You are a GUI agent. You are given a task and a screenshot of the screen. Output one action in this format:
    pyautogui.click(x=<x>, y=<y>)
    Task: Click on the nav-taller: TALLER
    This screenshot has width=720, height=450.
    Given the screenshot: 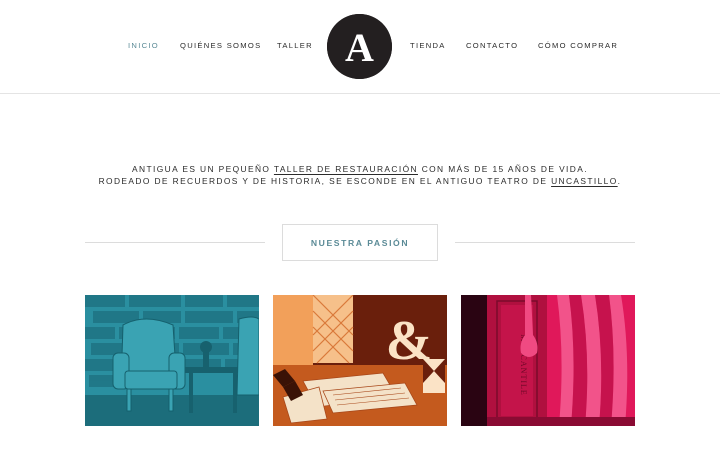 What is the action you would take?
    pyautogui.click(x=295, y=46)
    